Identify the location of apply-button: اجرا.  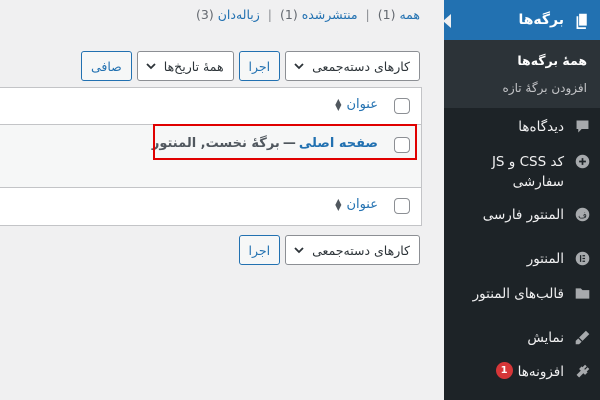
(259, 66).